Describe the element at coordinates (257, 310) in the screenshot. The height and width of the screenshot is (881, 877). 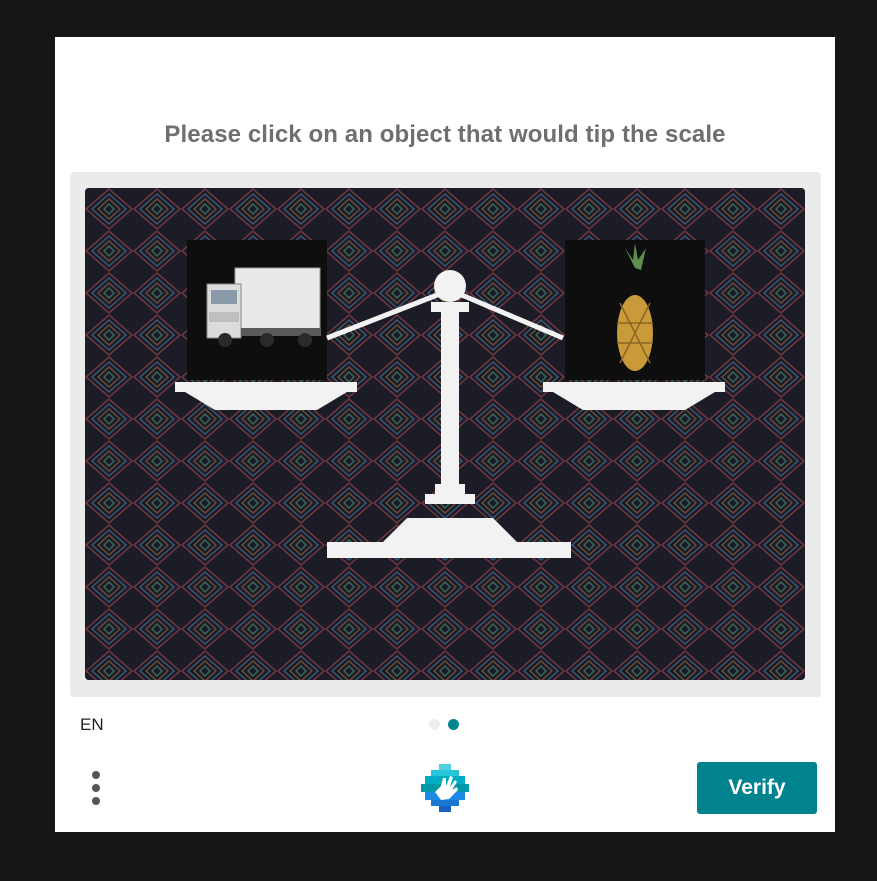
I see `truck-object` at that location.